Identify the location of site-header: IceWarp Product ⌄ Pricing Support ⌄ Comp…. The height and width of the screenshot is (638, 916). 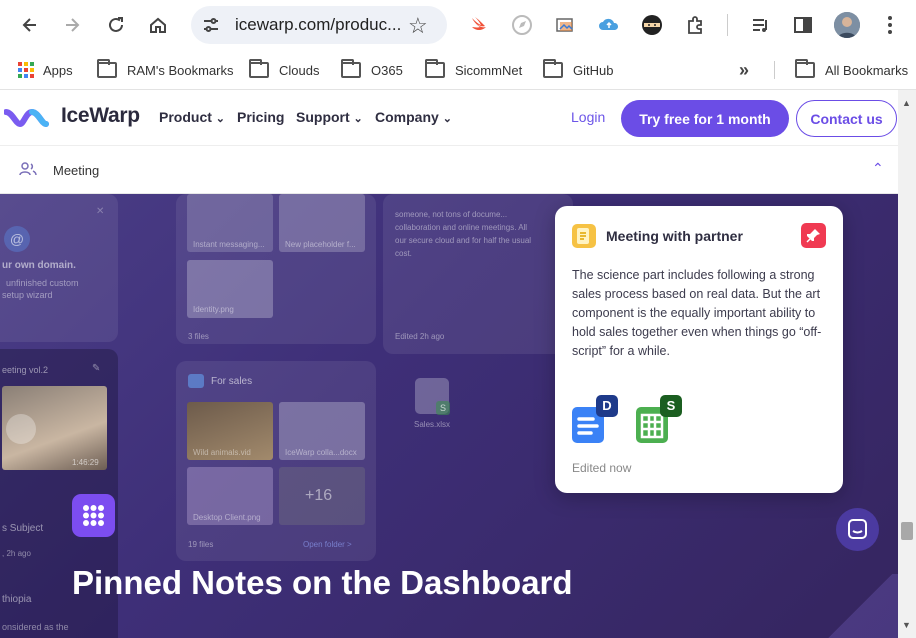
(449, 118).